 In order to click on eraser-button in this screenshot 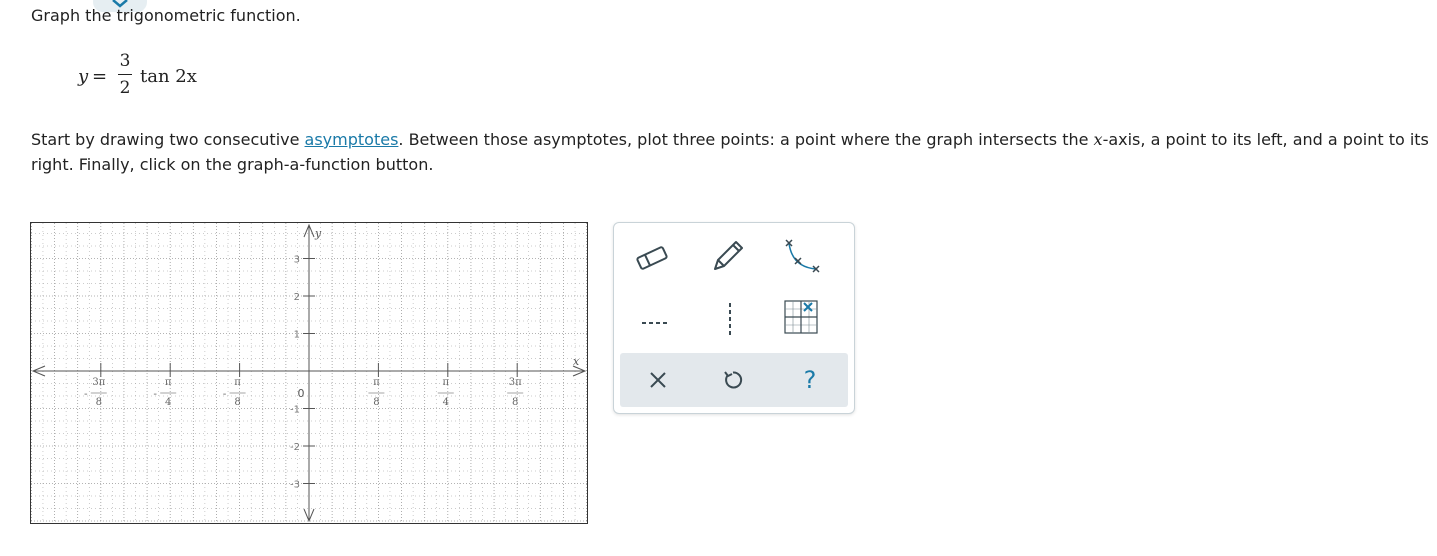, I will do `click(652, 258)`.